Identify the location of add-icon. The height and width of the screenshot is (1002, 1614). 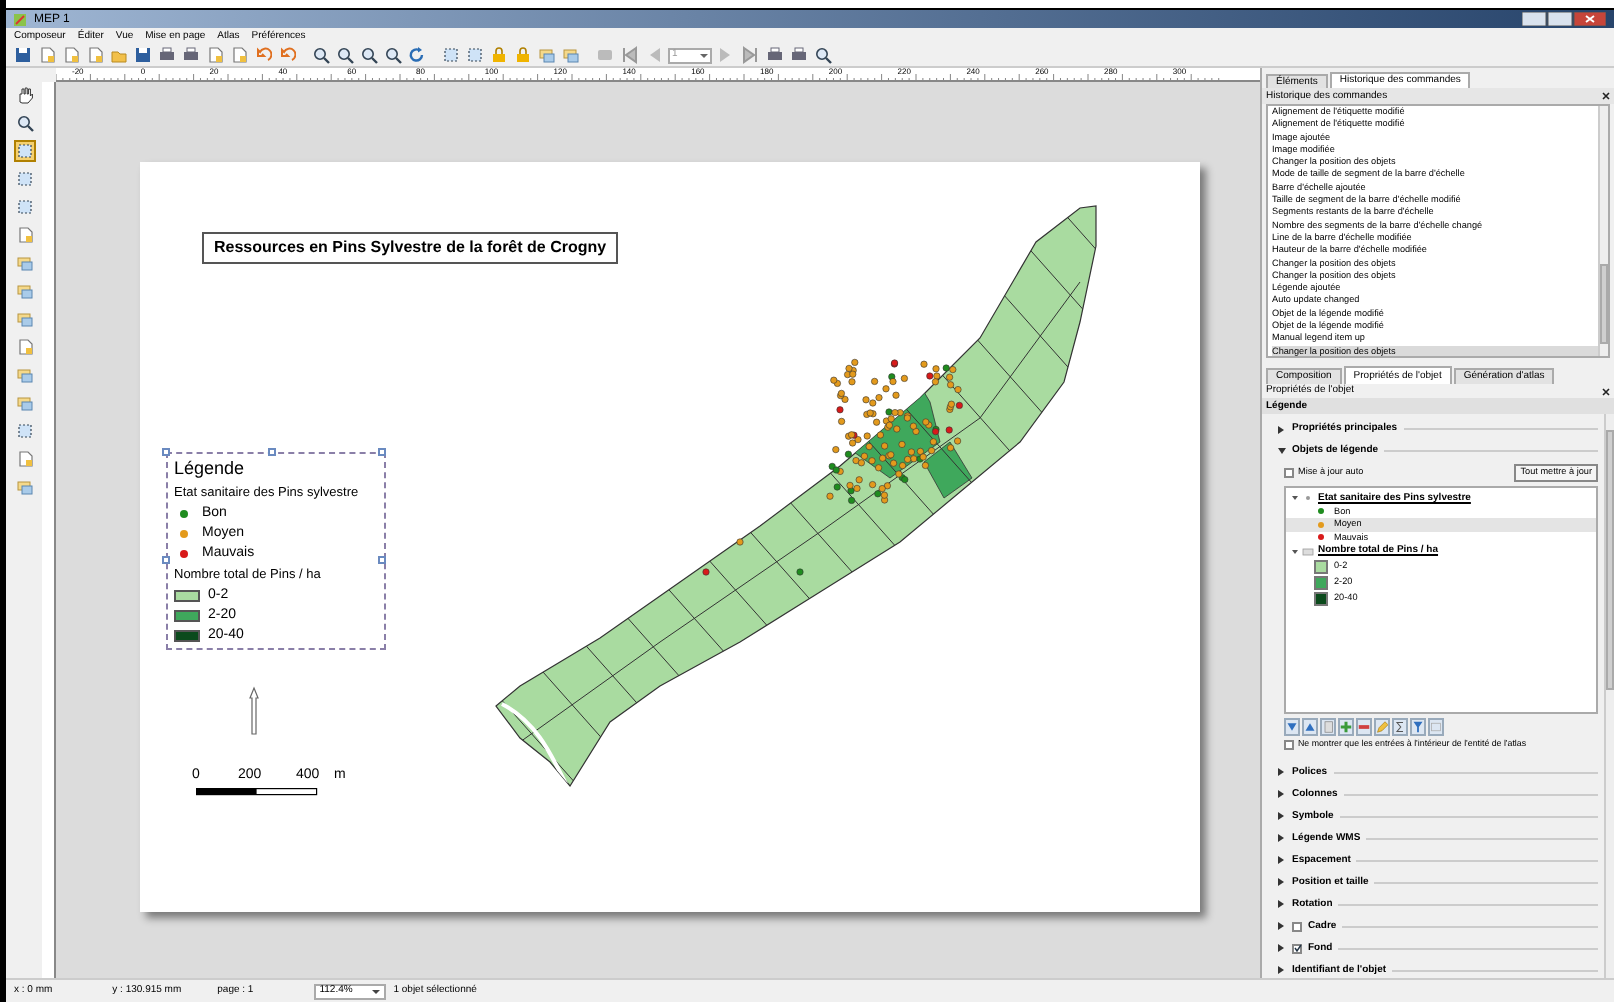
(1346, 726).